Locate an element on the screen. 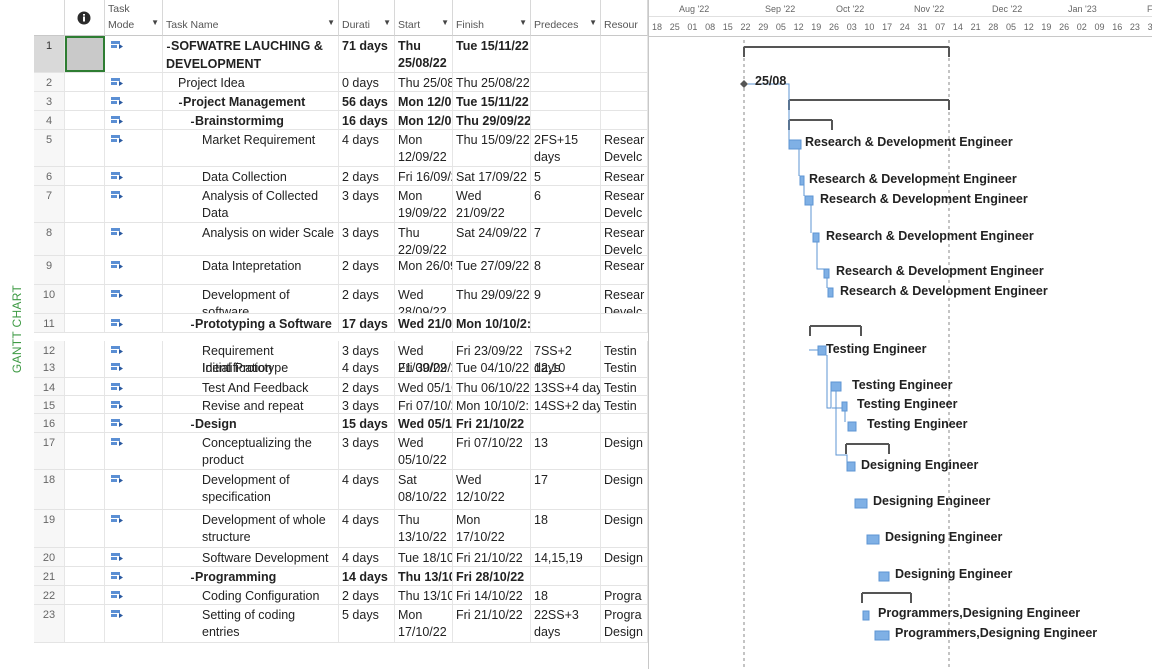 This screenshot has width=1152, height=669. task-name-cell: Analysis on wider Scale is located at coordinates (251, 239).